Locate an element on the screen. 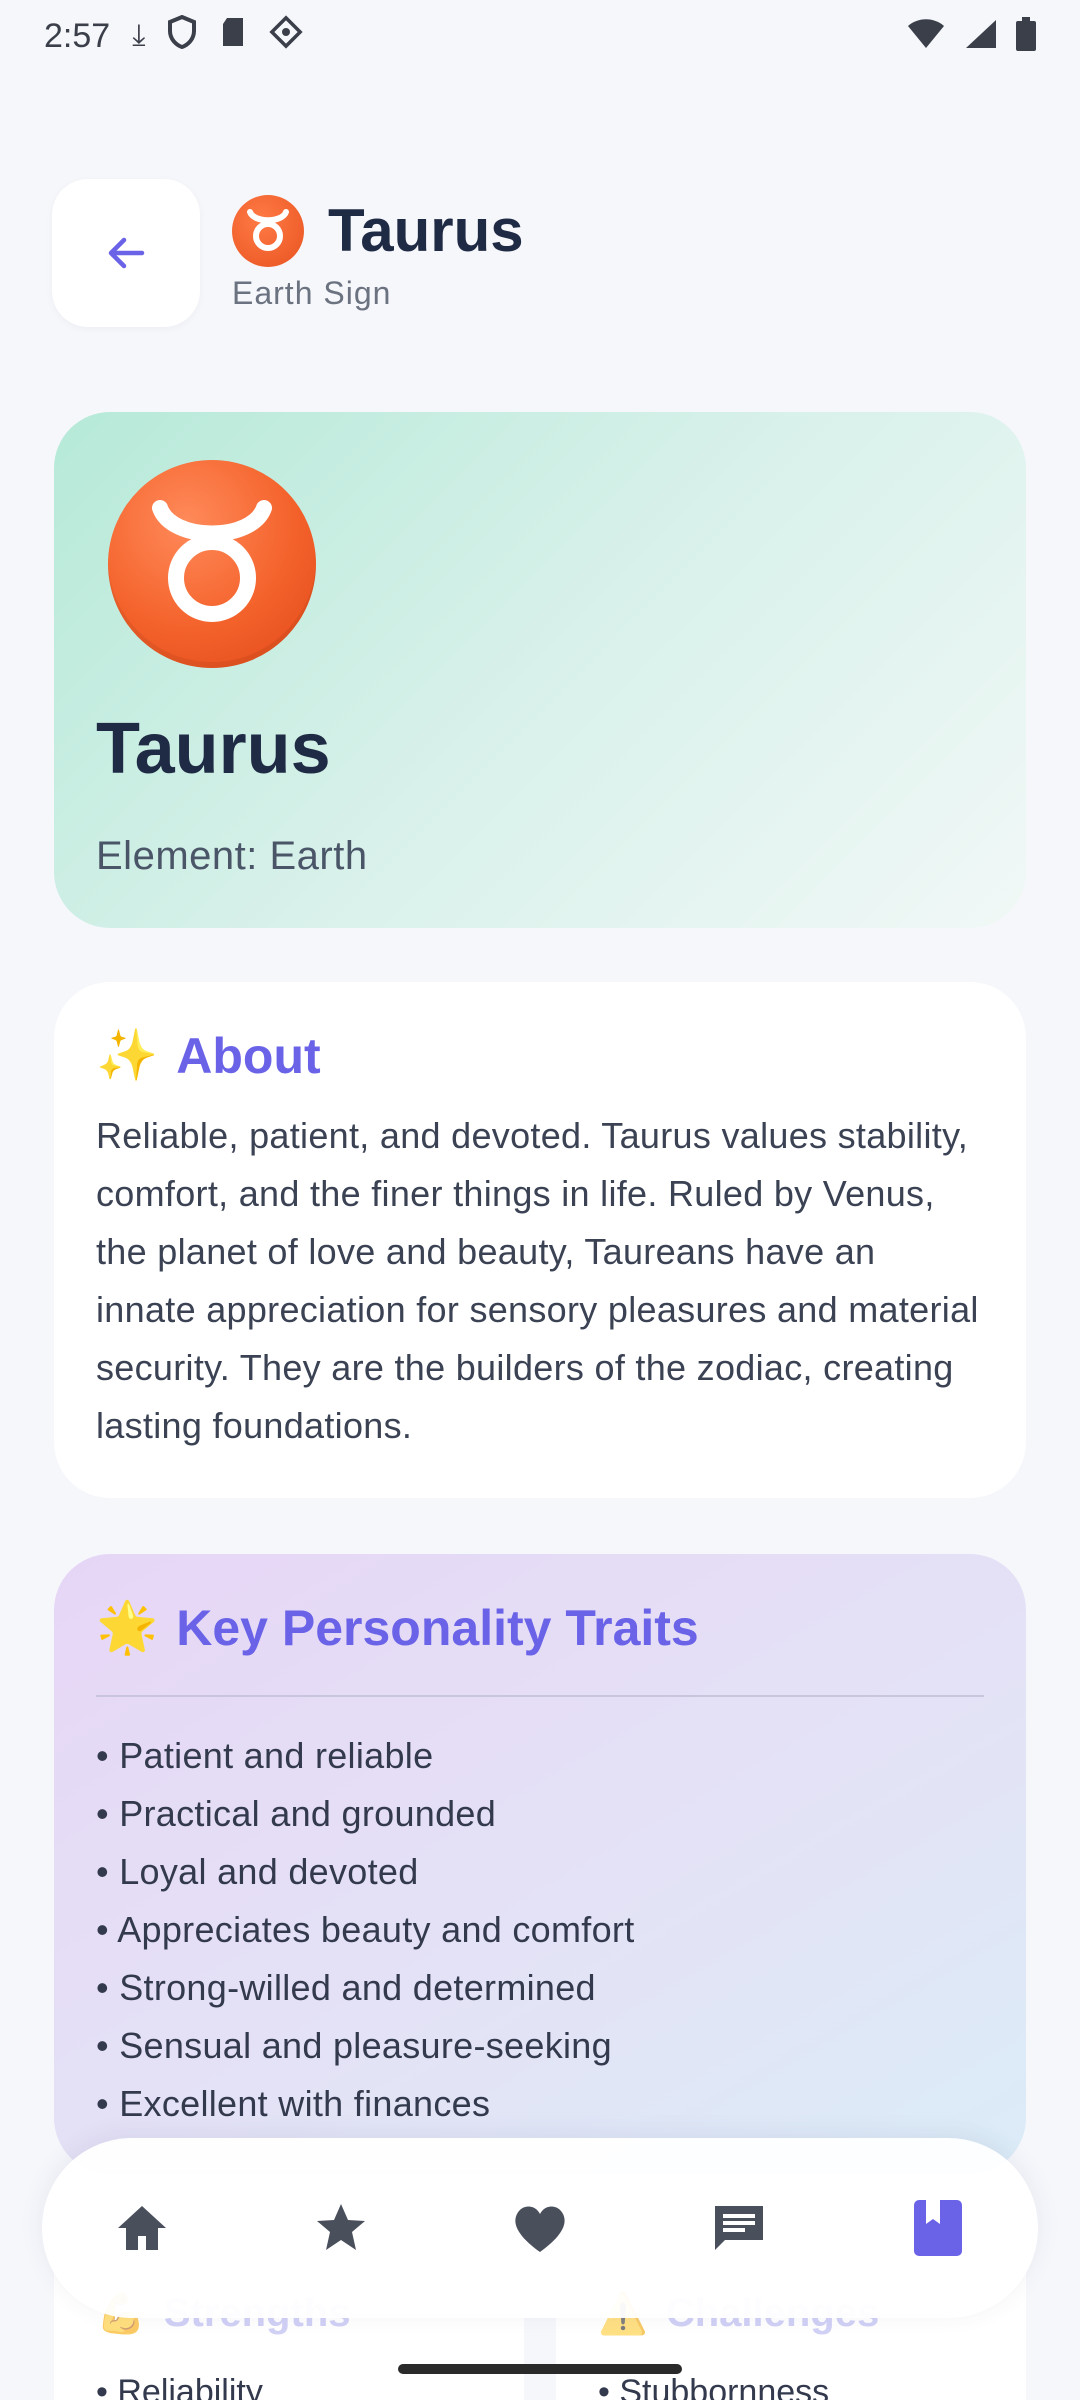 This screenshot has width=1080, height=2400. hero-element: Element: Earth is located at coordinates (232, 856).